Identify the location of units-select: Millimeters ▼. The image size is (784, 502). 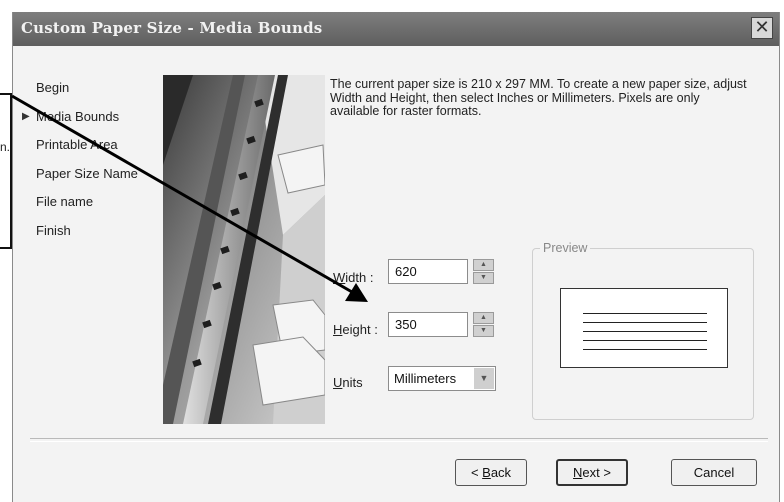
(442, 378).